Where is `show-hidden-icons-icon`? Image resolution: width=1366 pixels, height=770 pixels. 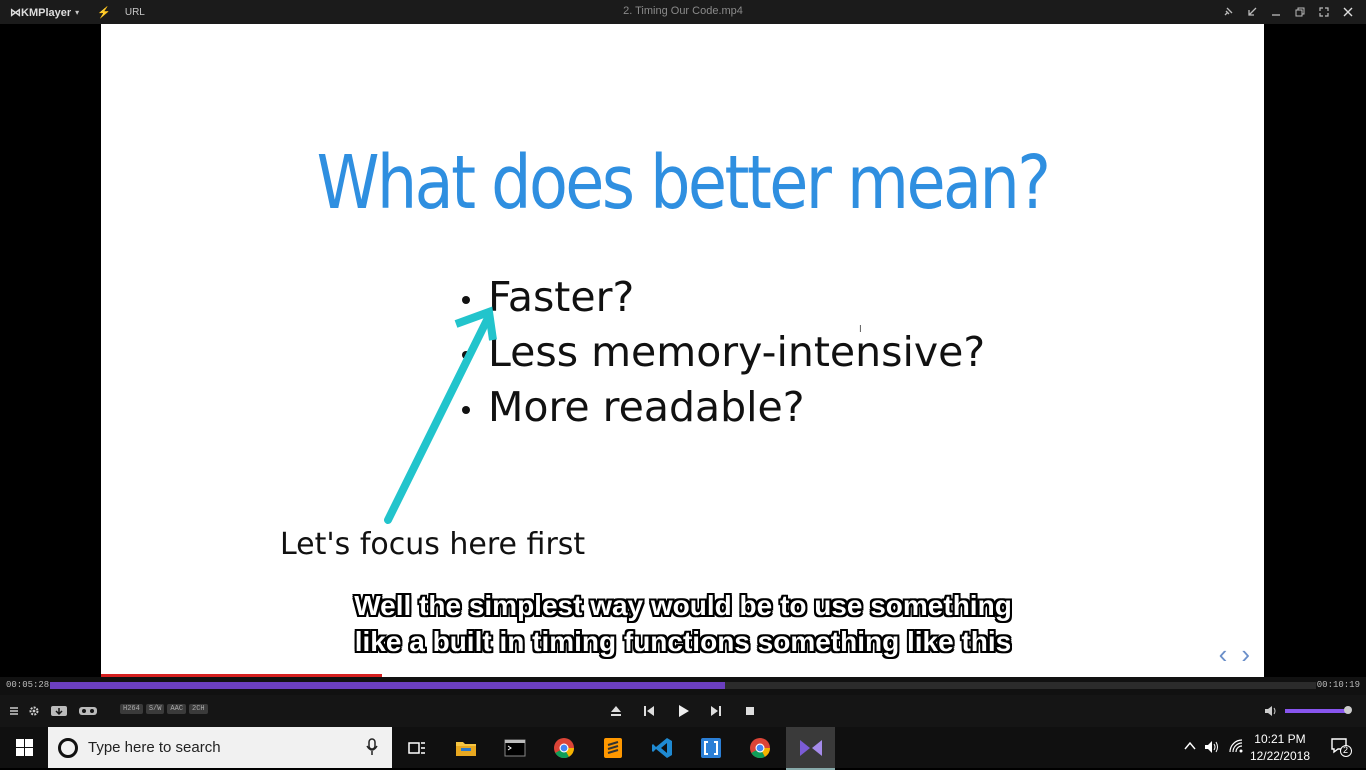 show-hidden-icons-icon is located at coordinates (1190, 746).